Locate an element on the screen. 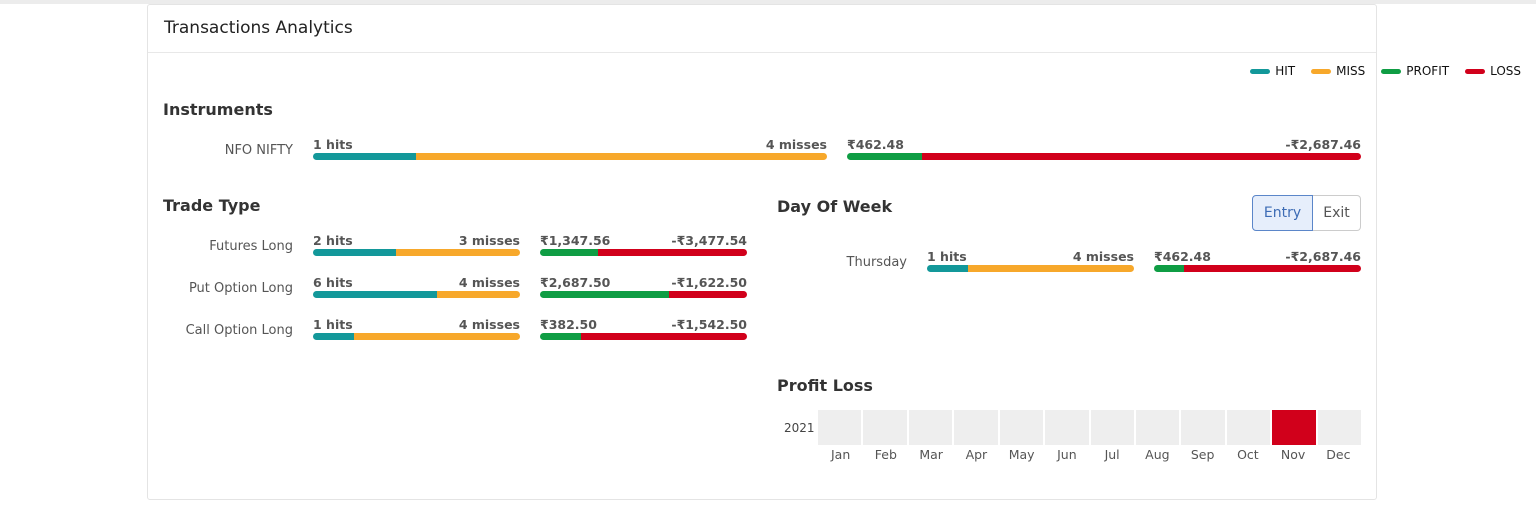 The height and width of the screenshot is (509, 1536). legend-label-profit: PROFIT is located at coordinates (1428, 71).